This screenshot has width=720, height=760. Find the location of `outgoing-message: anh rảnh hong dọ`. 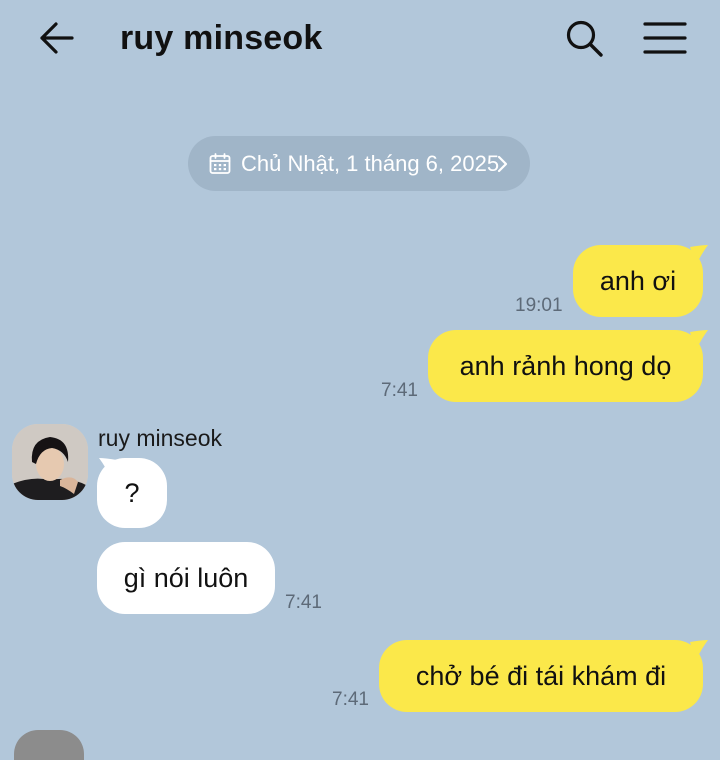

outgoing-message: anh rảnh hong dọ is located at coordinates (565, 366).